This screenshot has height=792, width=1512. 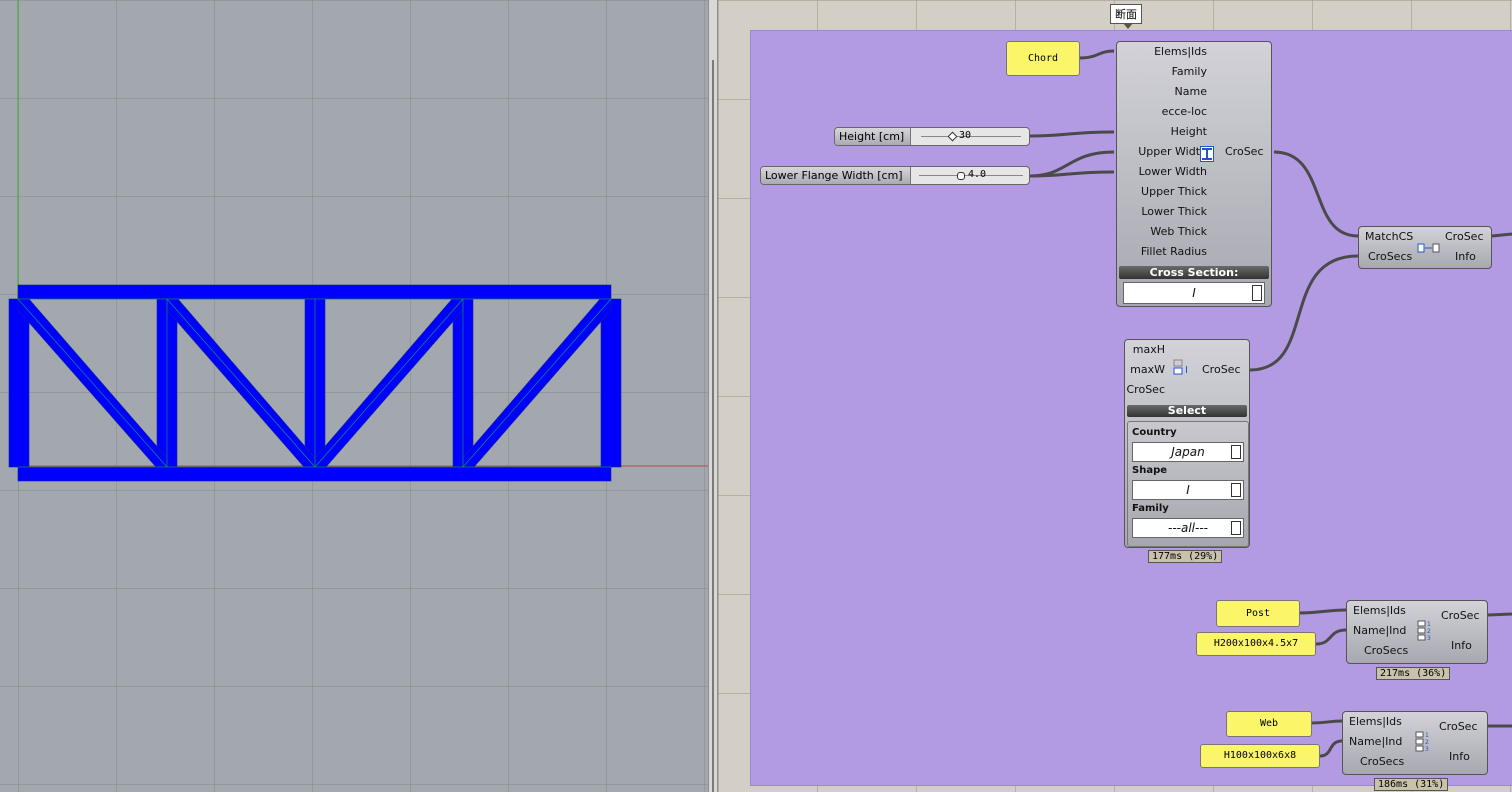 What do you see at coordinates (314, 474) in the screenshot?
I see `truss-bottom-chord` at bounding box center [314, 474].